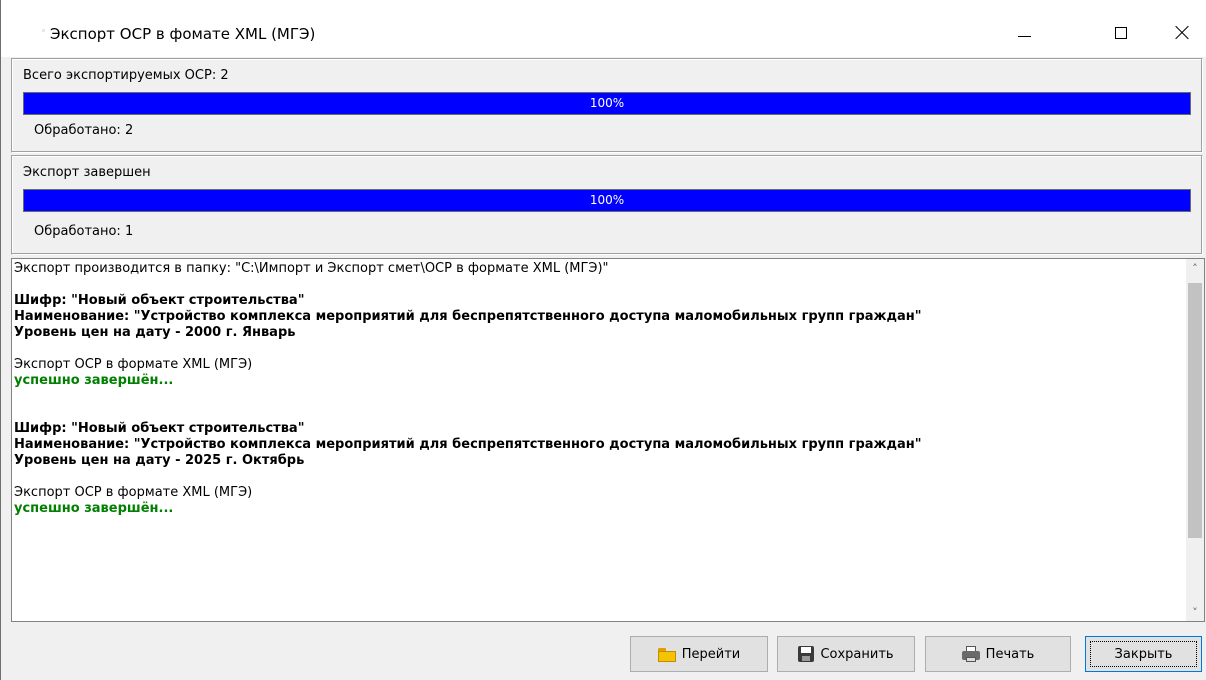 Image resolution: width=1206 pixels, height=680 pixels. I want to click on log-scrollbar: ˄ ˅, so click(1195, 440).